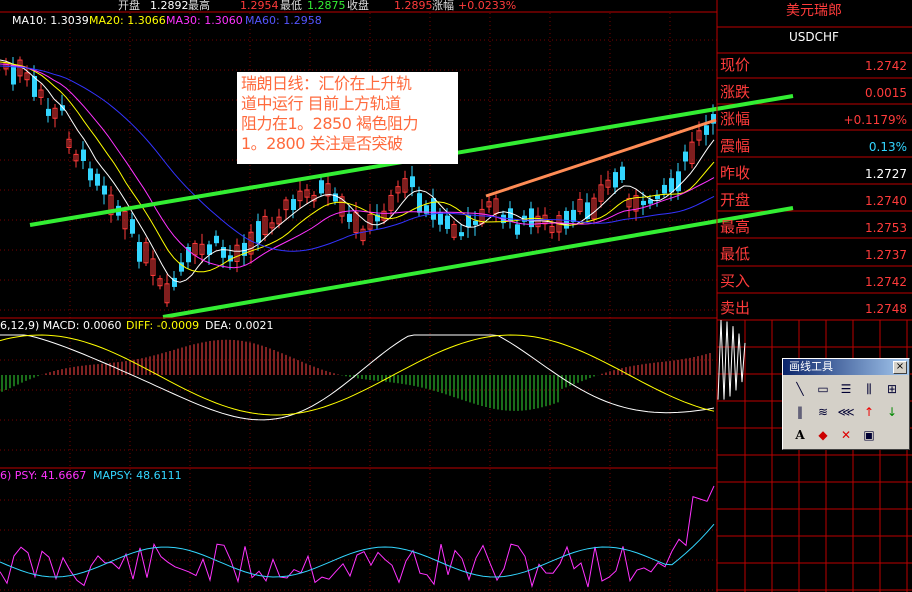  What do you see at coordinates (888, 147) in the screenshot?
I see `quote-value: 0.13%` at bounding box center [888, 147].